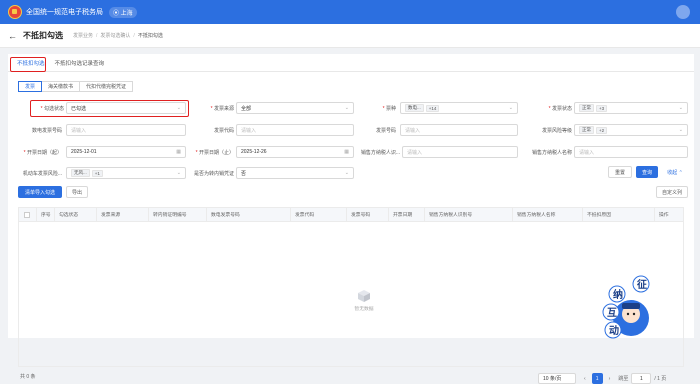 This screenshot has height=384, width=700. Describe the element at coordinates (364, 309) in the screenshot. I see `empty-text: 暂无数据` at that location.